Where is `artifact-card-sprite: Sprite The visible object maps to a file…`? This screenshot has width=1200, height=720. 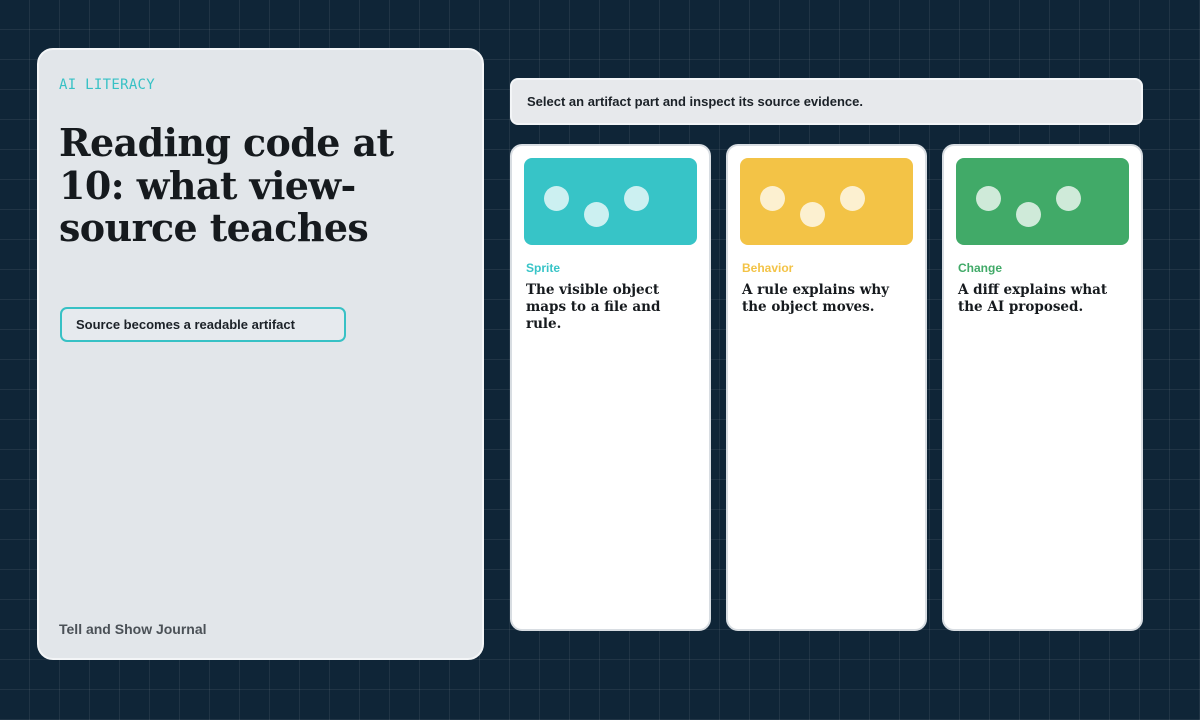 artifact-card-sprite: Sprite The visible object maps to a file… is located at coordinates (610, 387).